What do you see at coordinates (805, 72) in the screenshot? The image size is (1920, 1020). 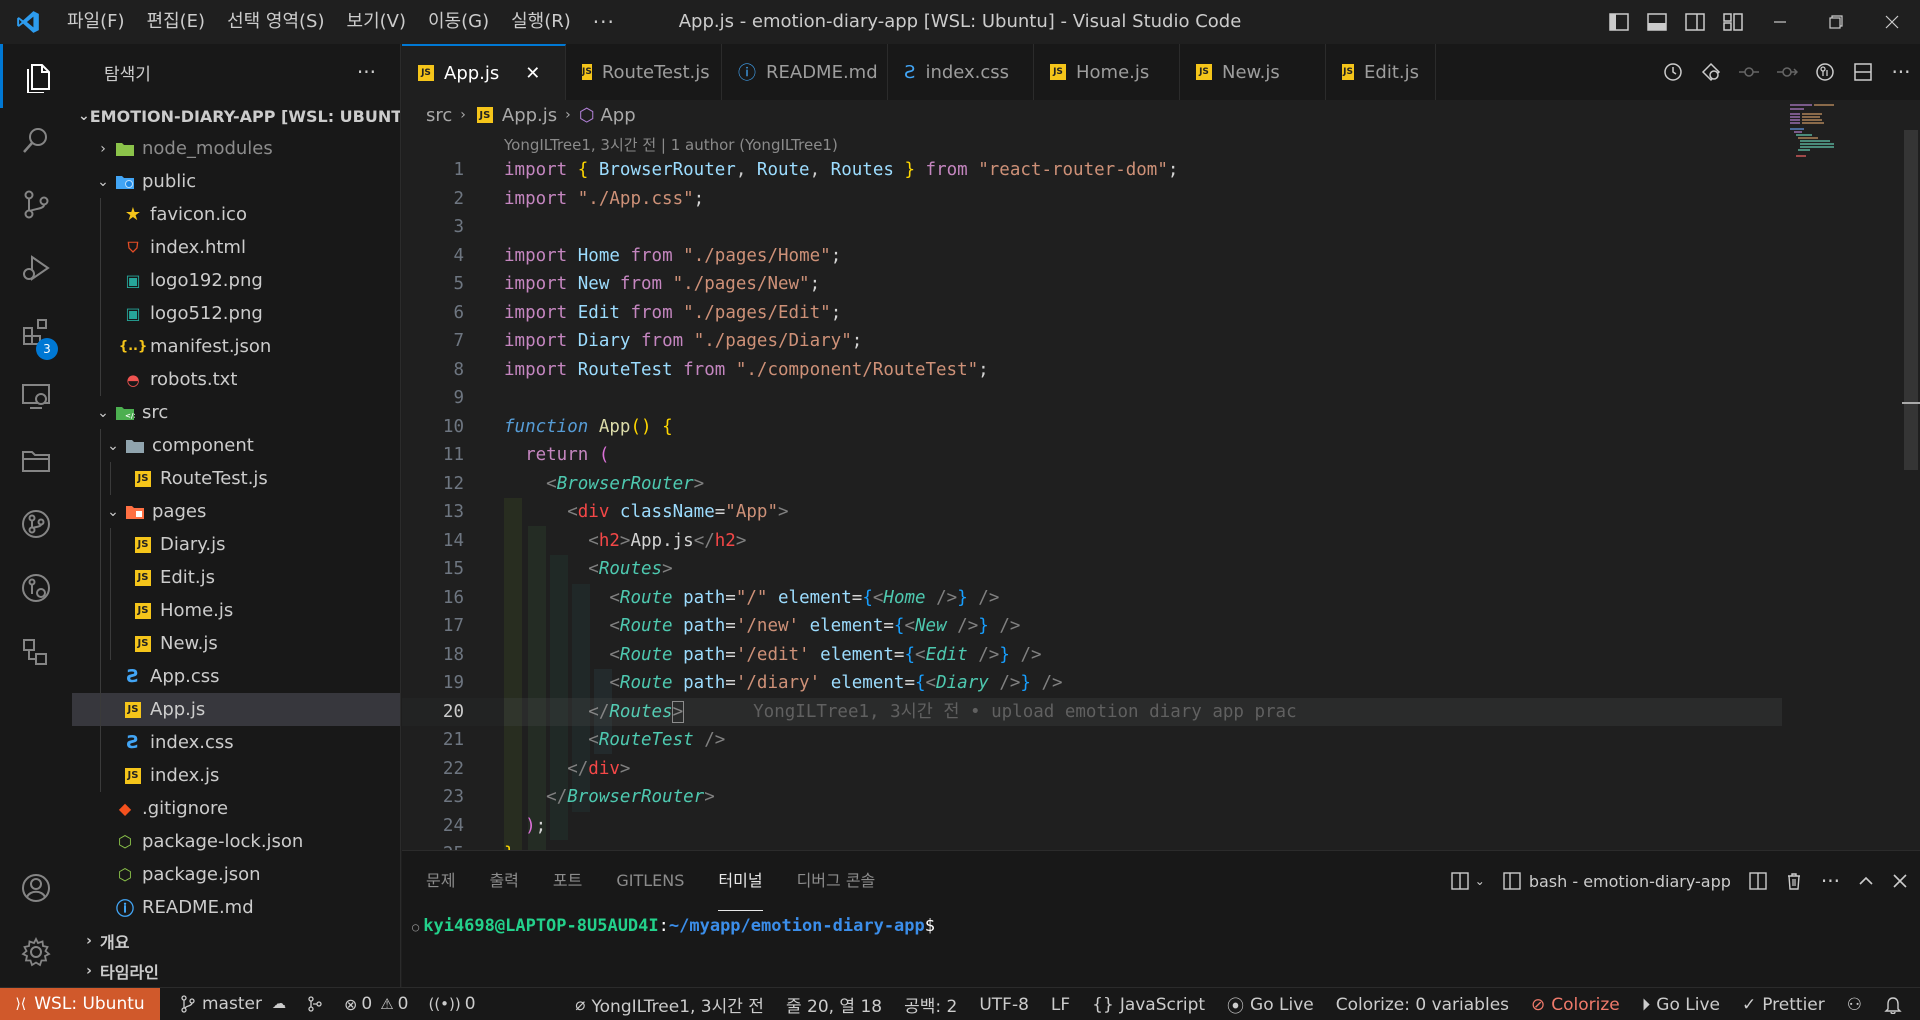 I see `tab-readme-md: ⓘ README.md` at bounding box center [805, 72].